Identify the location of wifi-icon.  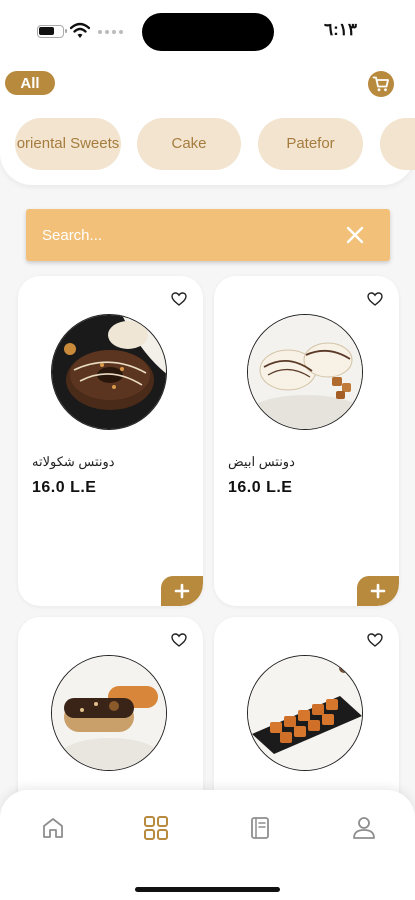
(80, 30).